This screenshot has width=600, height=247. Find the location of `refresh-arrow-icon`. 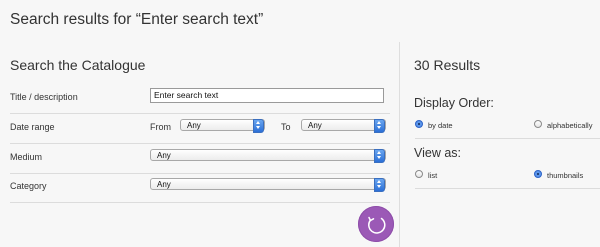

refresh-arrow-icon is located at coordinates (377, 225).